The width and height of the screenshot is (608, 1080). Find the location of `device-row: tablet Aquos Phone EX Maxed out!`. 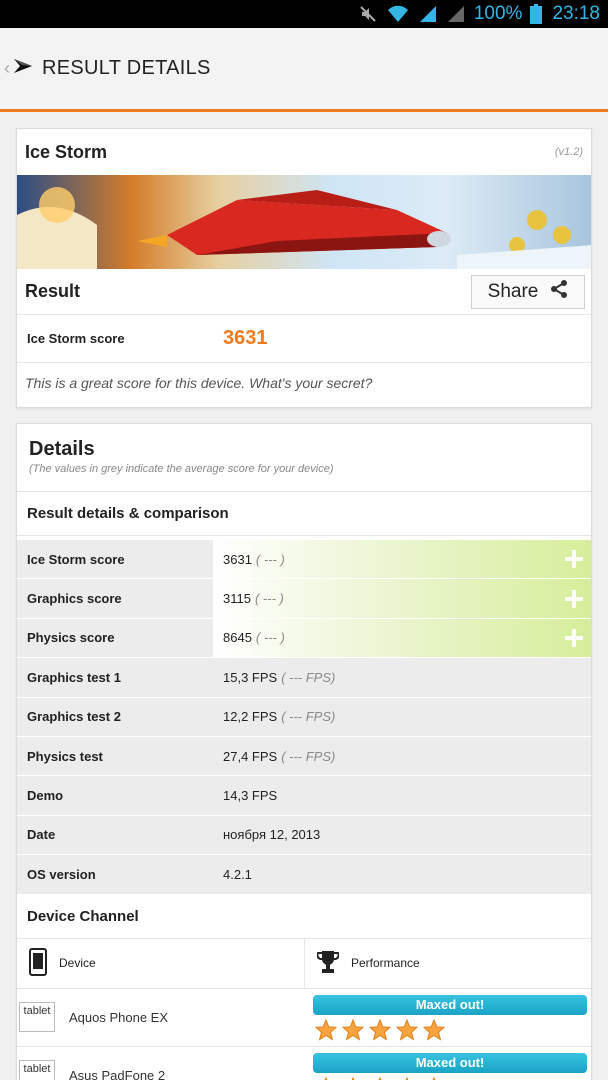

device-row: tablet Aquos Phone EX Maxed out! is located at coordinates (304, 1017).